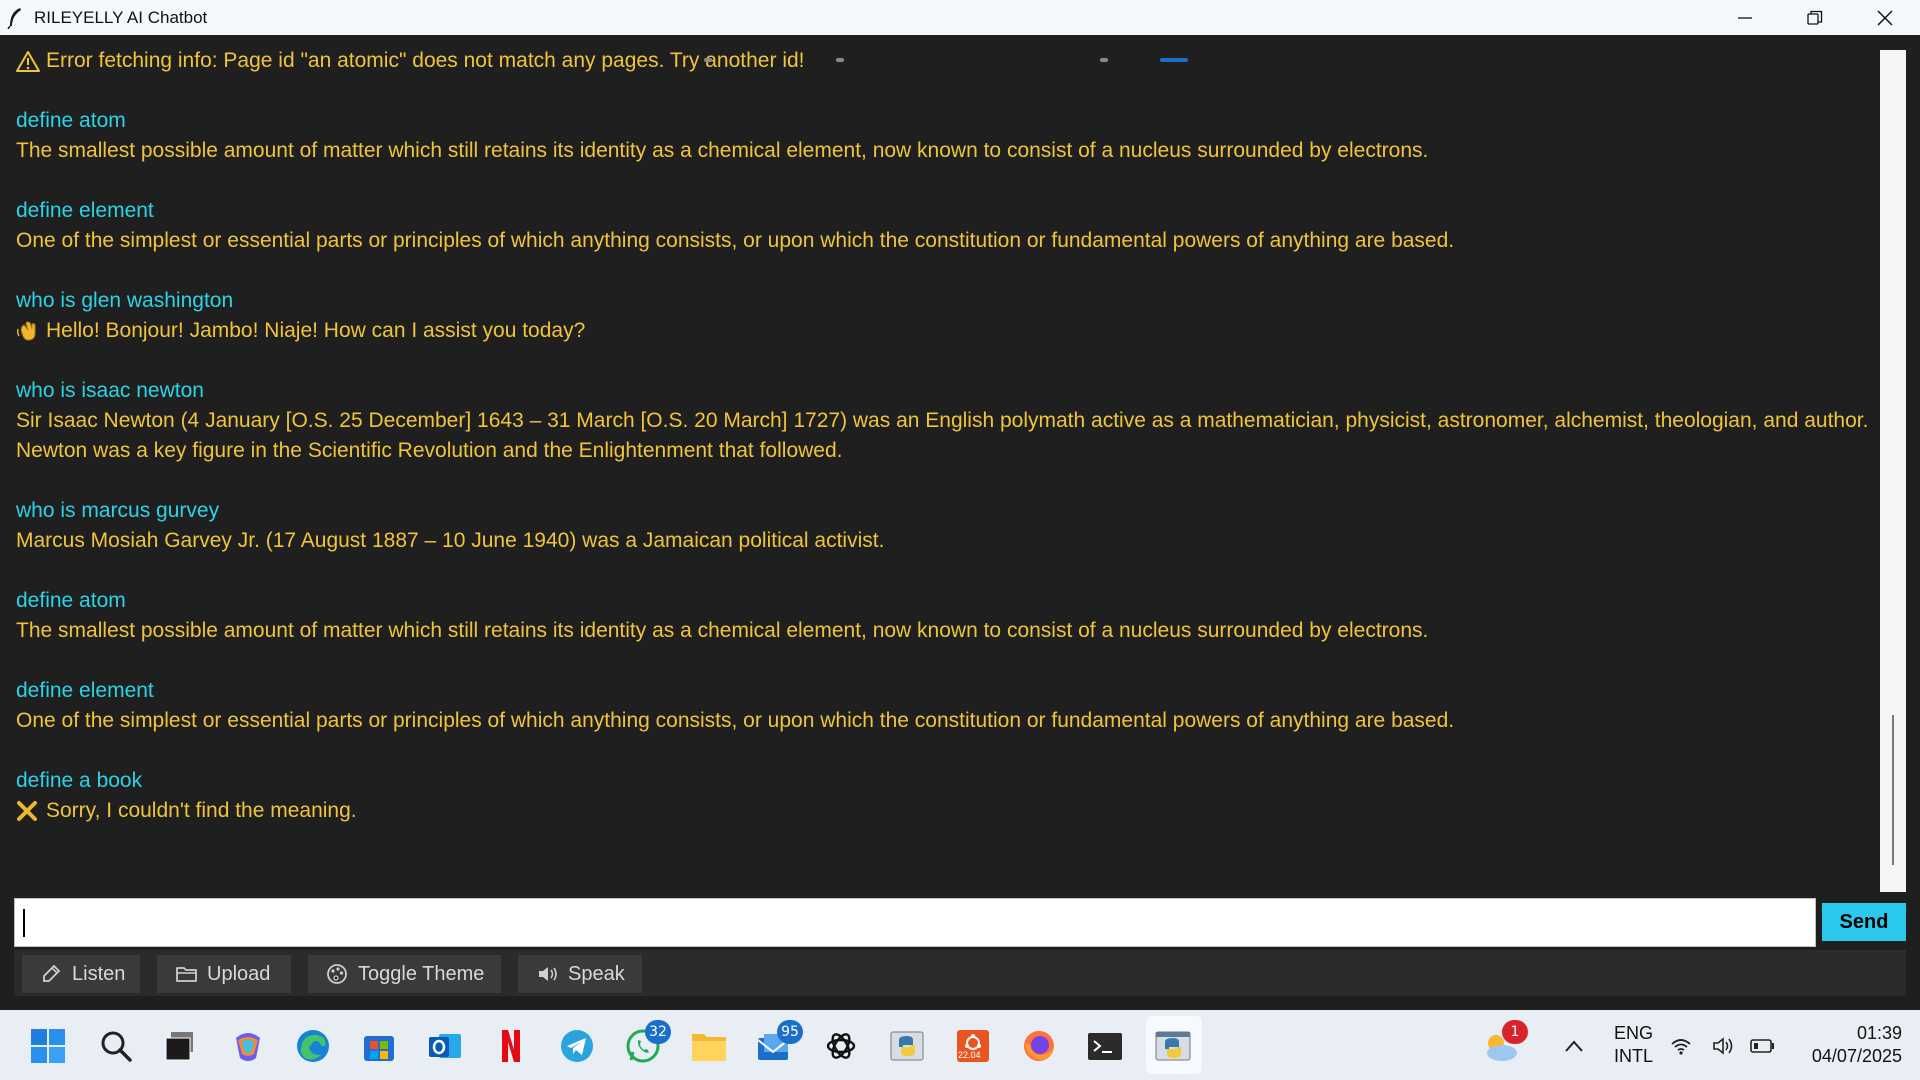  I want to click on user-message: who is glen washington, so click(125, 300).